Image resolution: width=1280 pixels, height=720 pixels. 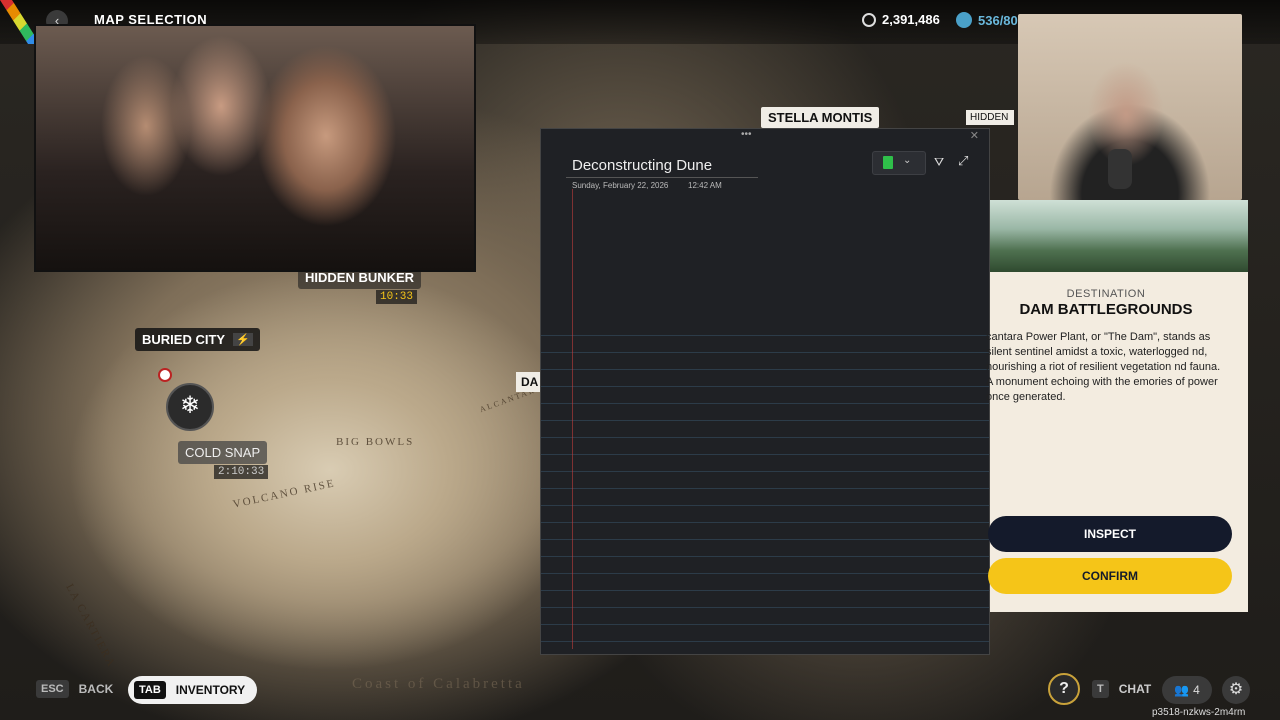 What do you see at coordinates (210, 690) in the screenshot?
I see `inventory-label: INVENTORY` at bounding box center [210, 690].